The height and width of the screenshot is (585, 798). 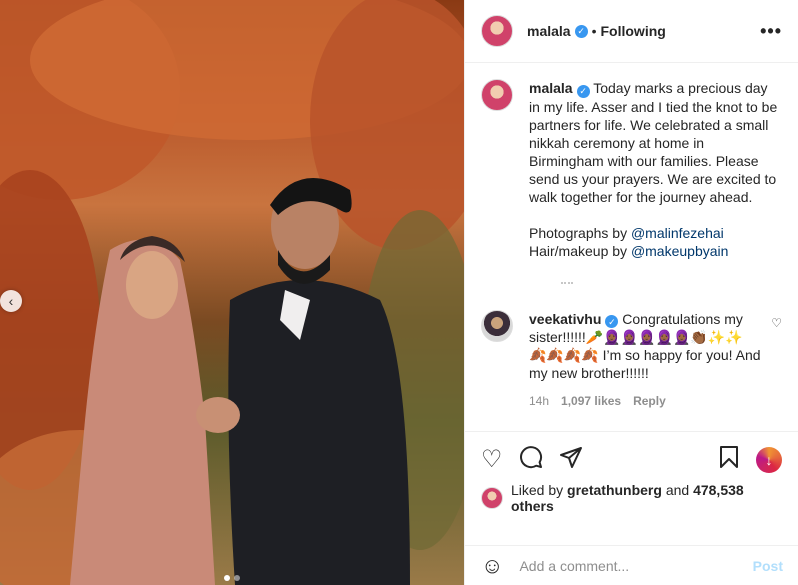 I want to click on comment-time: 14h, so click(x=539, y=401).